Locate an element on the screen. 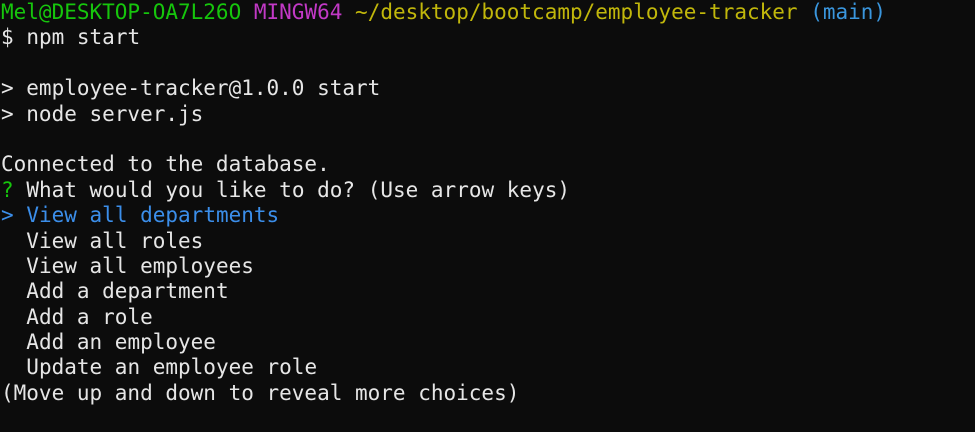  menu-item-view-all-departments: > View all departments is located at coordinates (488, 215).